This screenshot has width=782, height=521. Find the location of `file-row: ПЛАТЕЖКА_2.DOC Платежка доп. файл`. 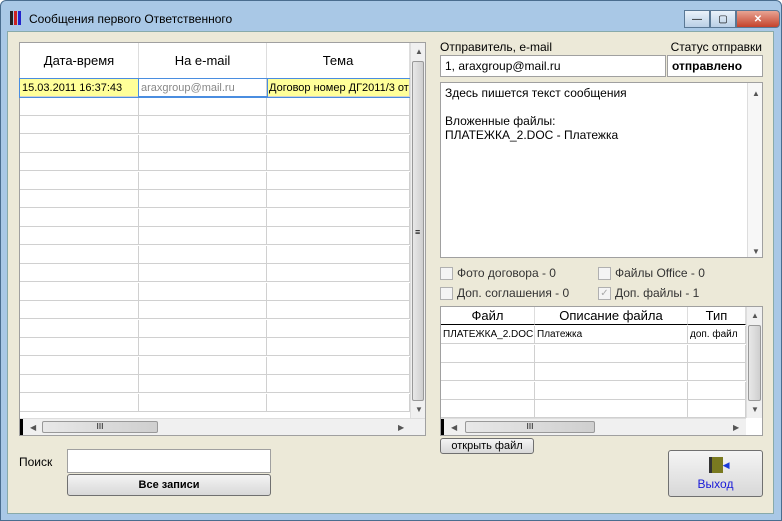

file-row: ПЛАТЕЖКА_2.DOC Платежка доп. файл is located at coordinates (593, 335).